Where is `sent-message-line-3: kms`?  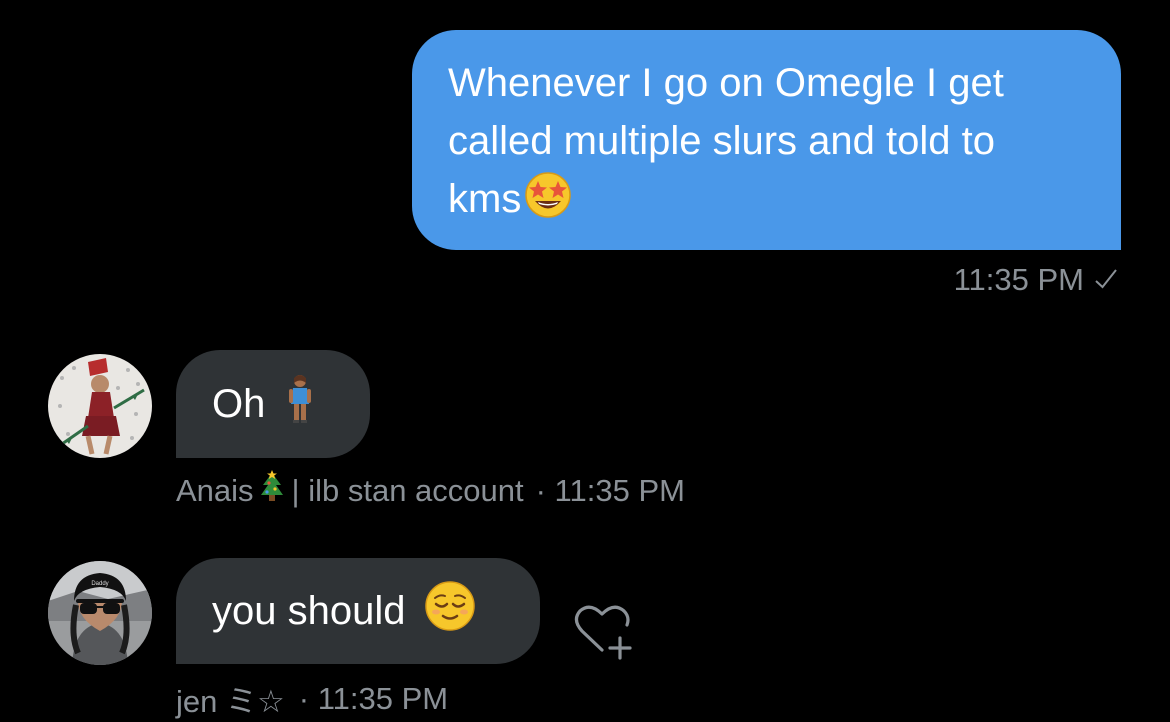
sent-message-line-3: kms is located at coordinates (485, 199).